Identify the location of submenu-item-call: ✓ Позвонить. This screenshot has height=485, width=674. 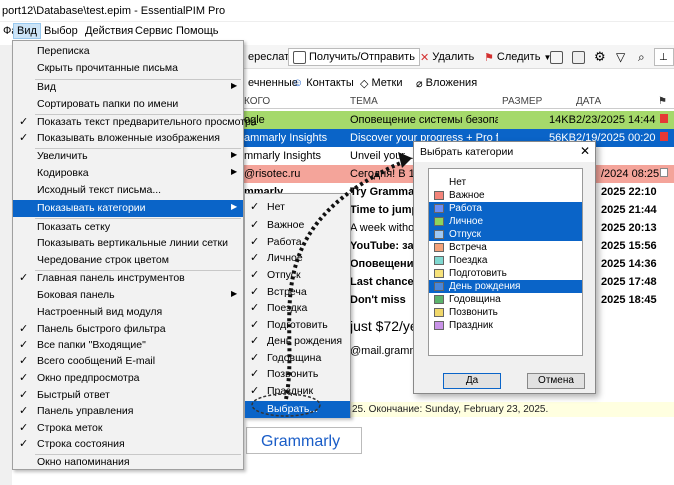
(297, 374).